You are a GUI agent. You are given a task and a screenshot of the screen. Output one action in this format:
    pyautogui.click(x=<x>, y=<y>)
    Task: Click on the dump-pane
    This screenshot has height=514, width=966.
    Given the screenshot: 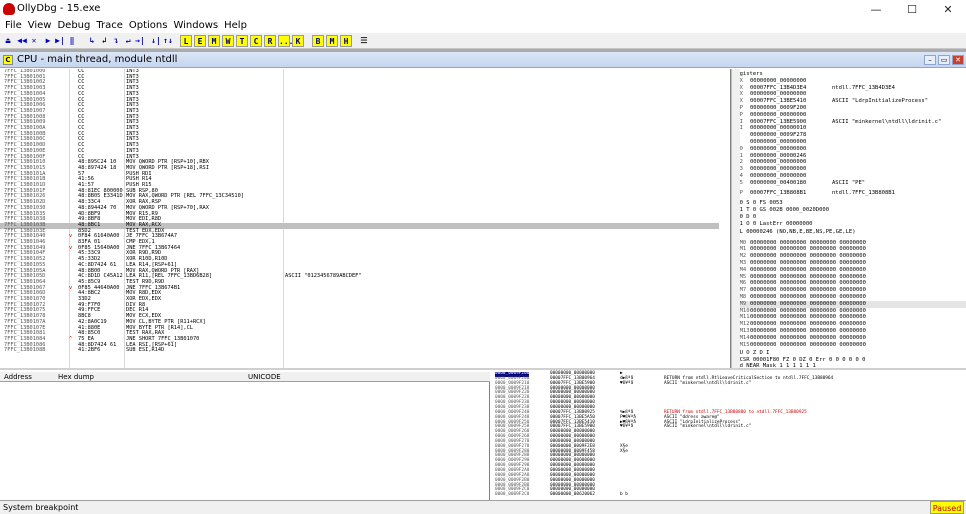 What is the action you would take?
    pyautogui.click(x=245, y=441)
    